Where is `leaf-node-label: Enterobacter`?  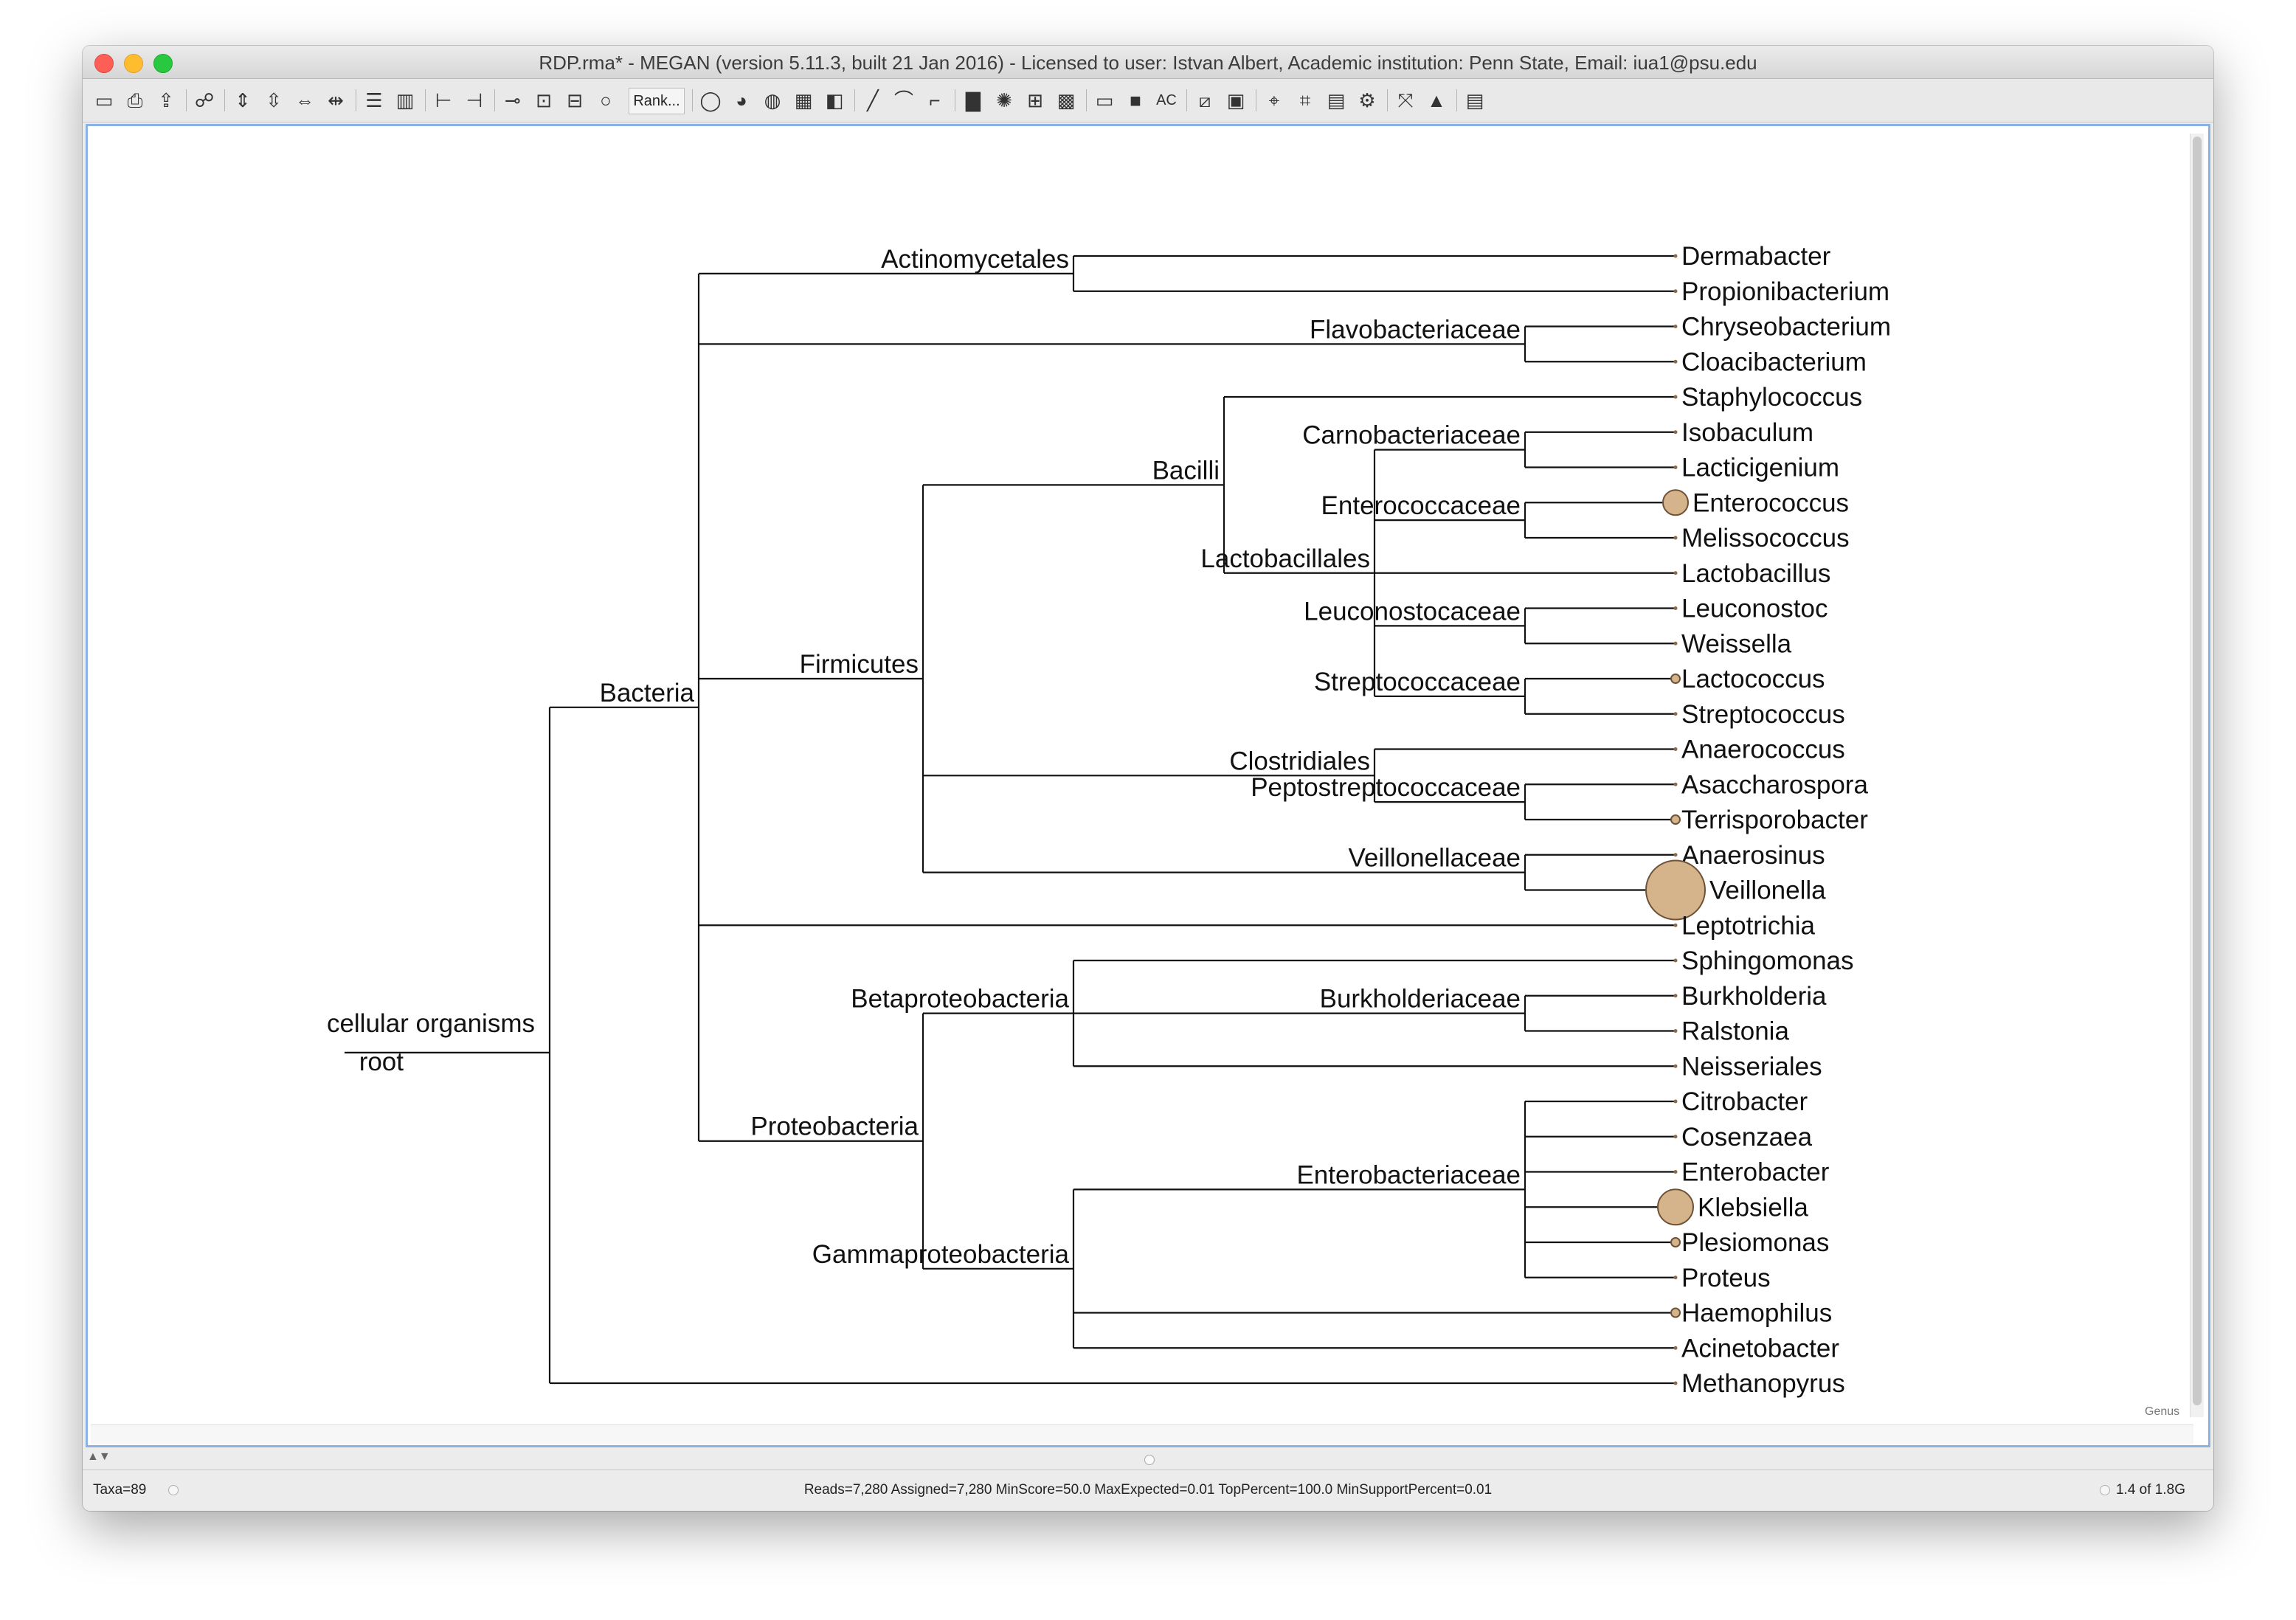 leaf-node-label: Enterobacter is located at coordinates (1755, 1172).